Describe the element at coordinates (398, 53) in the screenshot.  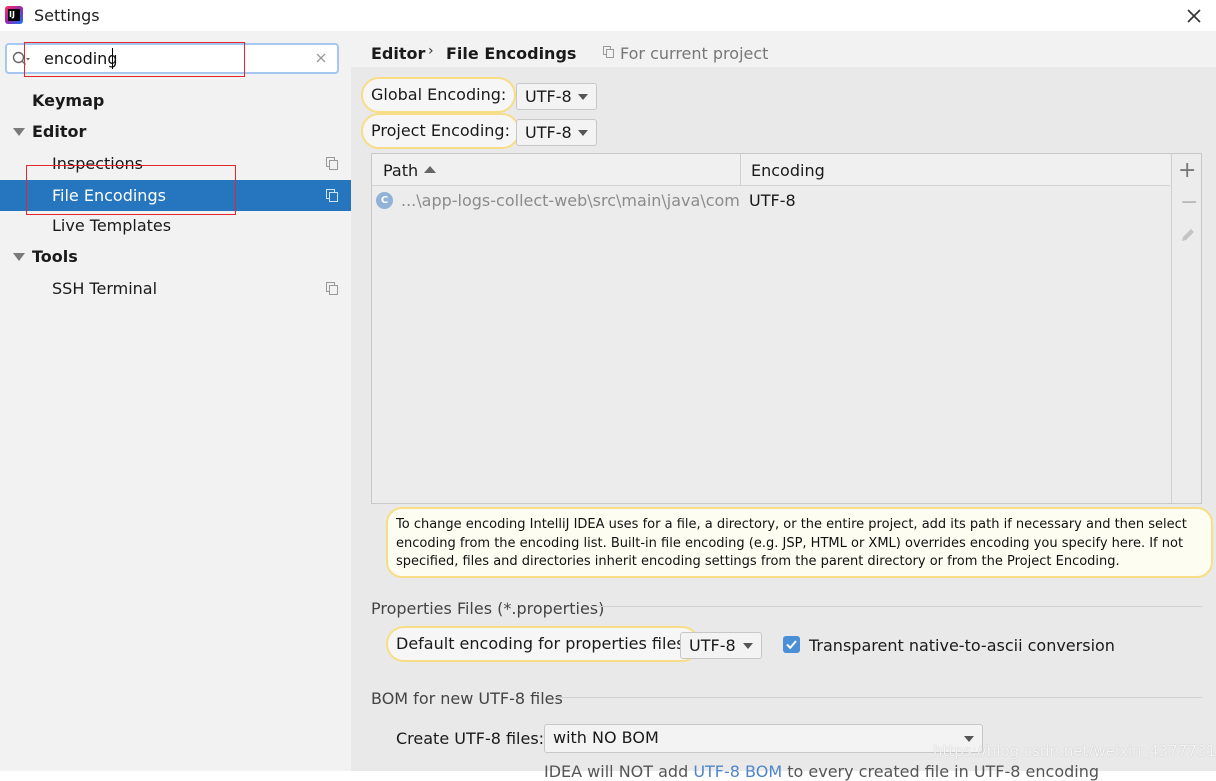
I see `breadcrumb-parent: Editor` at that location.